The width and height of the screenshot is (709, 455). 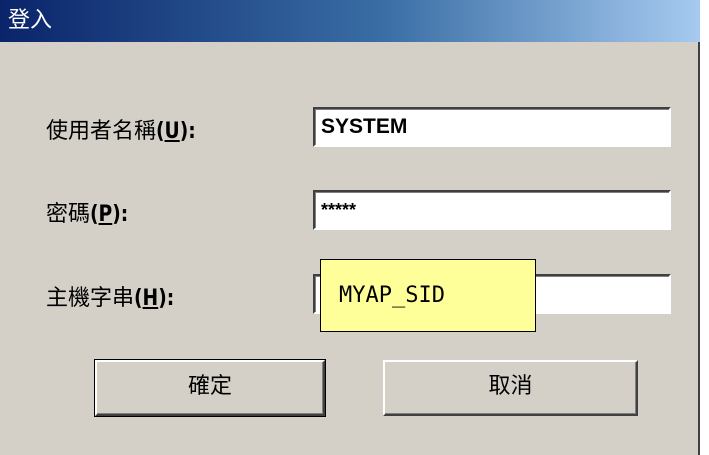 I want to click on host-string-label-text: 主機字串, so click(x=90, y=298).